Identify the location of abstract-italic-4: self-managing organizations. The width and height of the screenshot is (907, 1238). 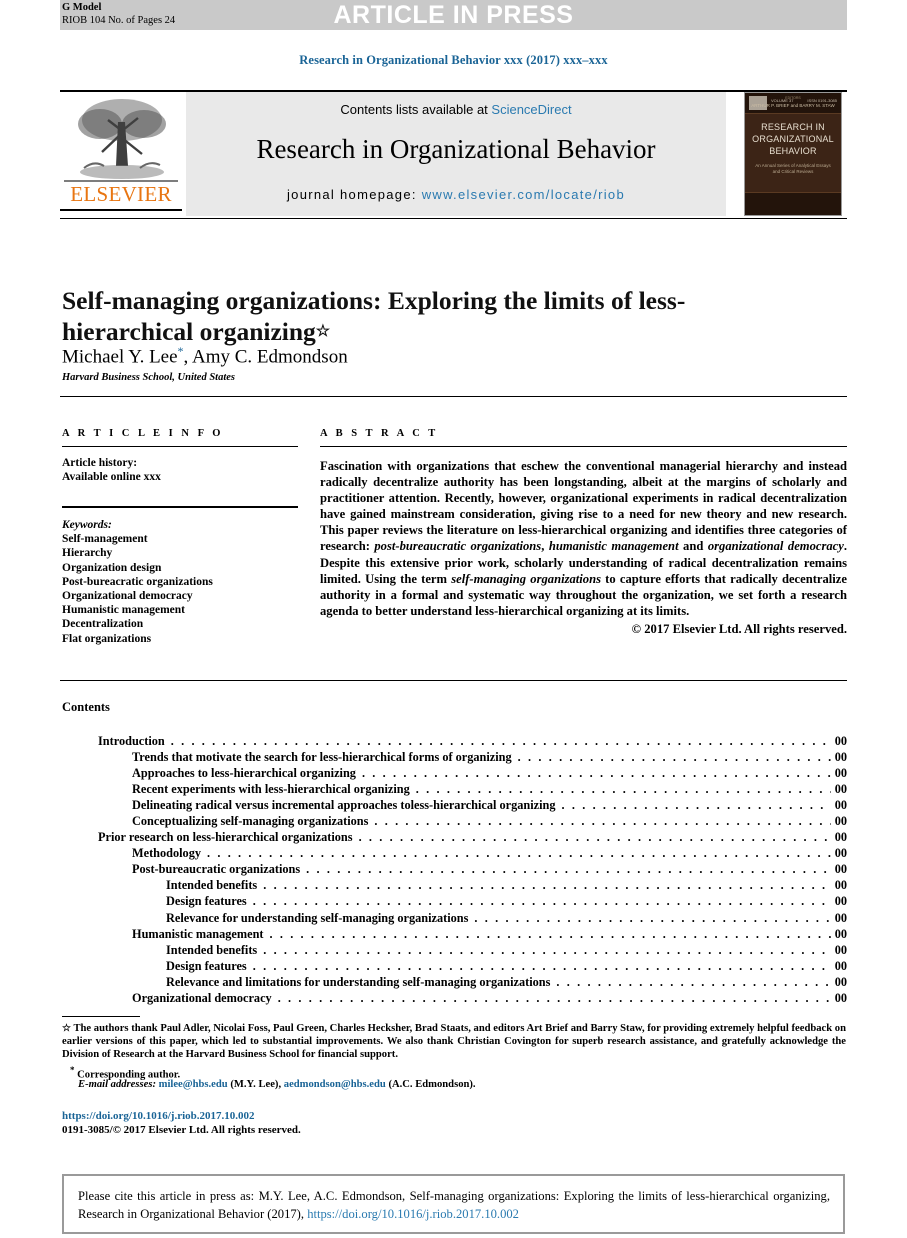
(526, 578).